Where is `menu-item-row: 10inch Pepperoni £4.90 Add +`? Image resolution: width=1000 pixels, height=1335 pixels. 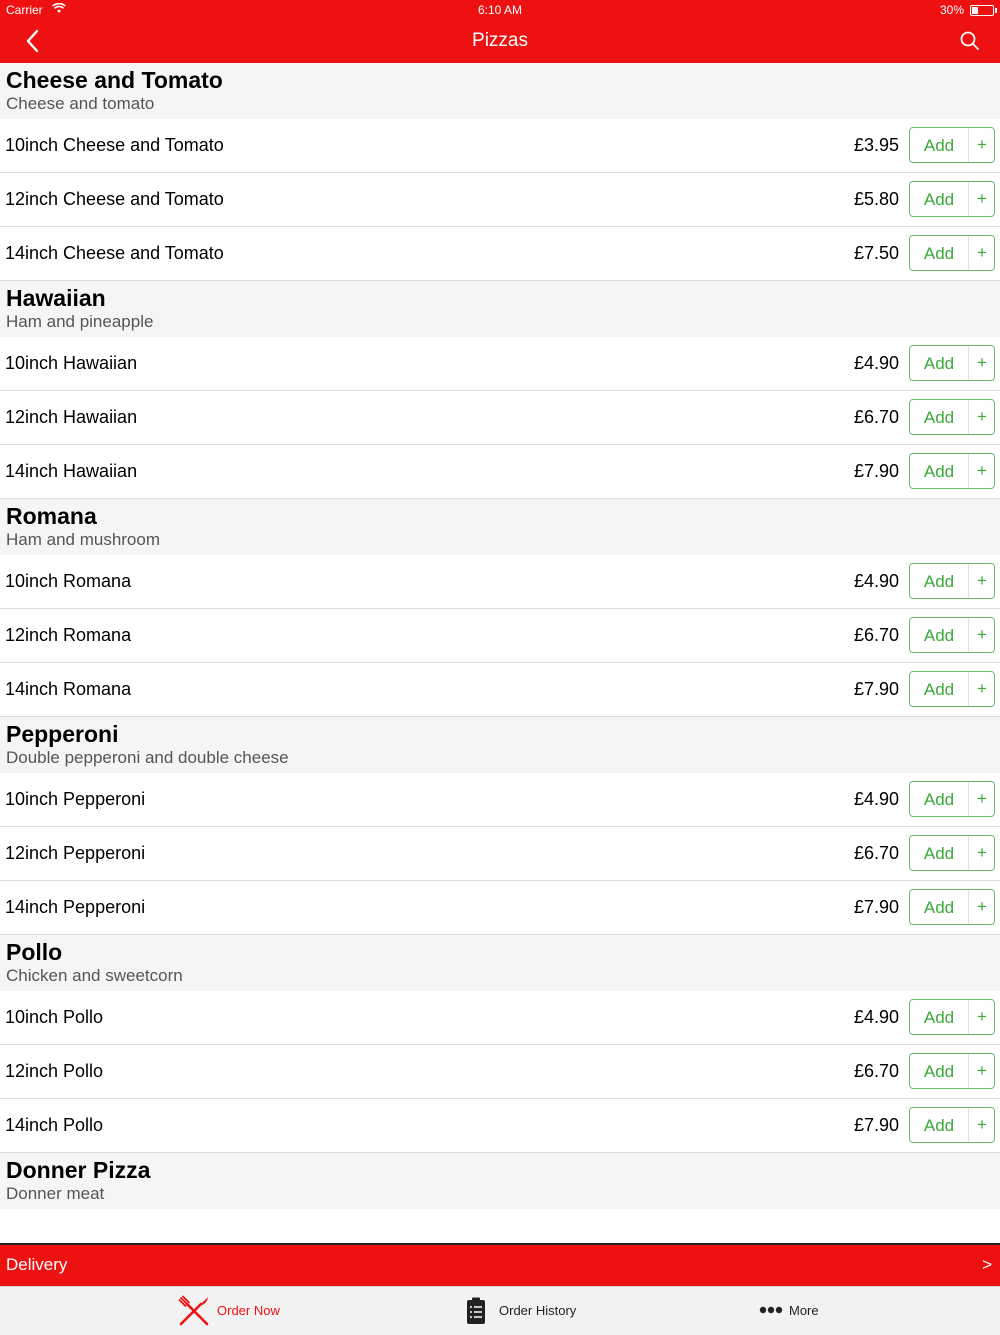 menu-item-row: 10inch Pepperoni £4.90 Add + is located at coordinates (500, 800).